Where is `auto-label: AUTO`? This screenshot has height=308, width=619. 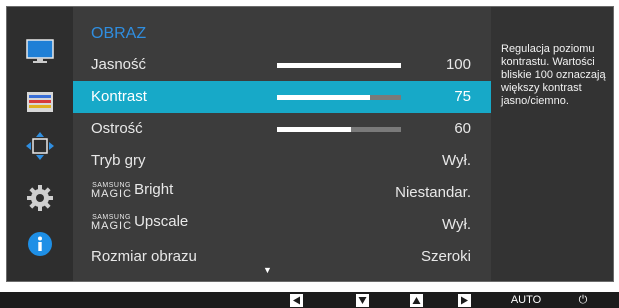 auto-label: AUTO is located at coordinates (526, 300).